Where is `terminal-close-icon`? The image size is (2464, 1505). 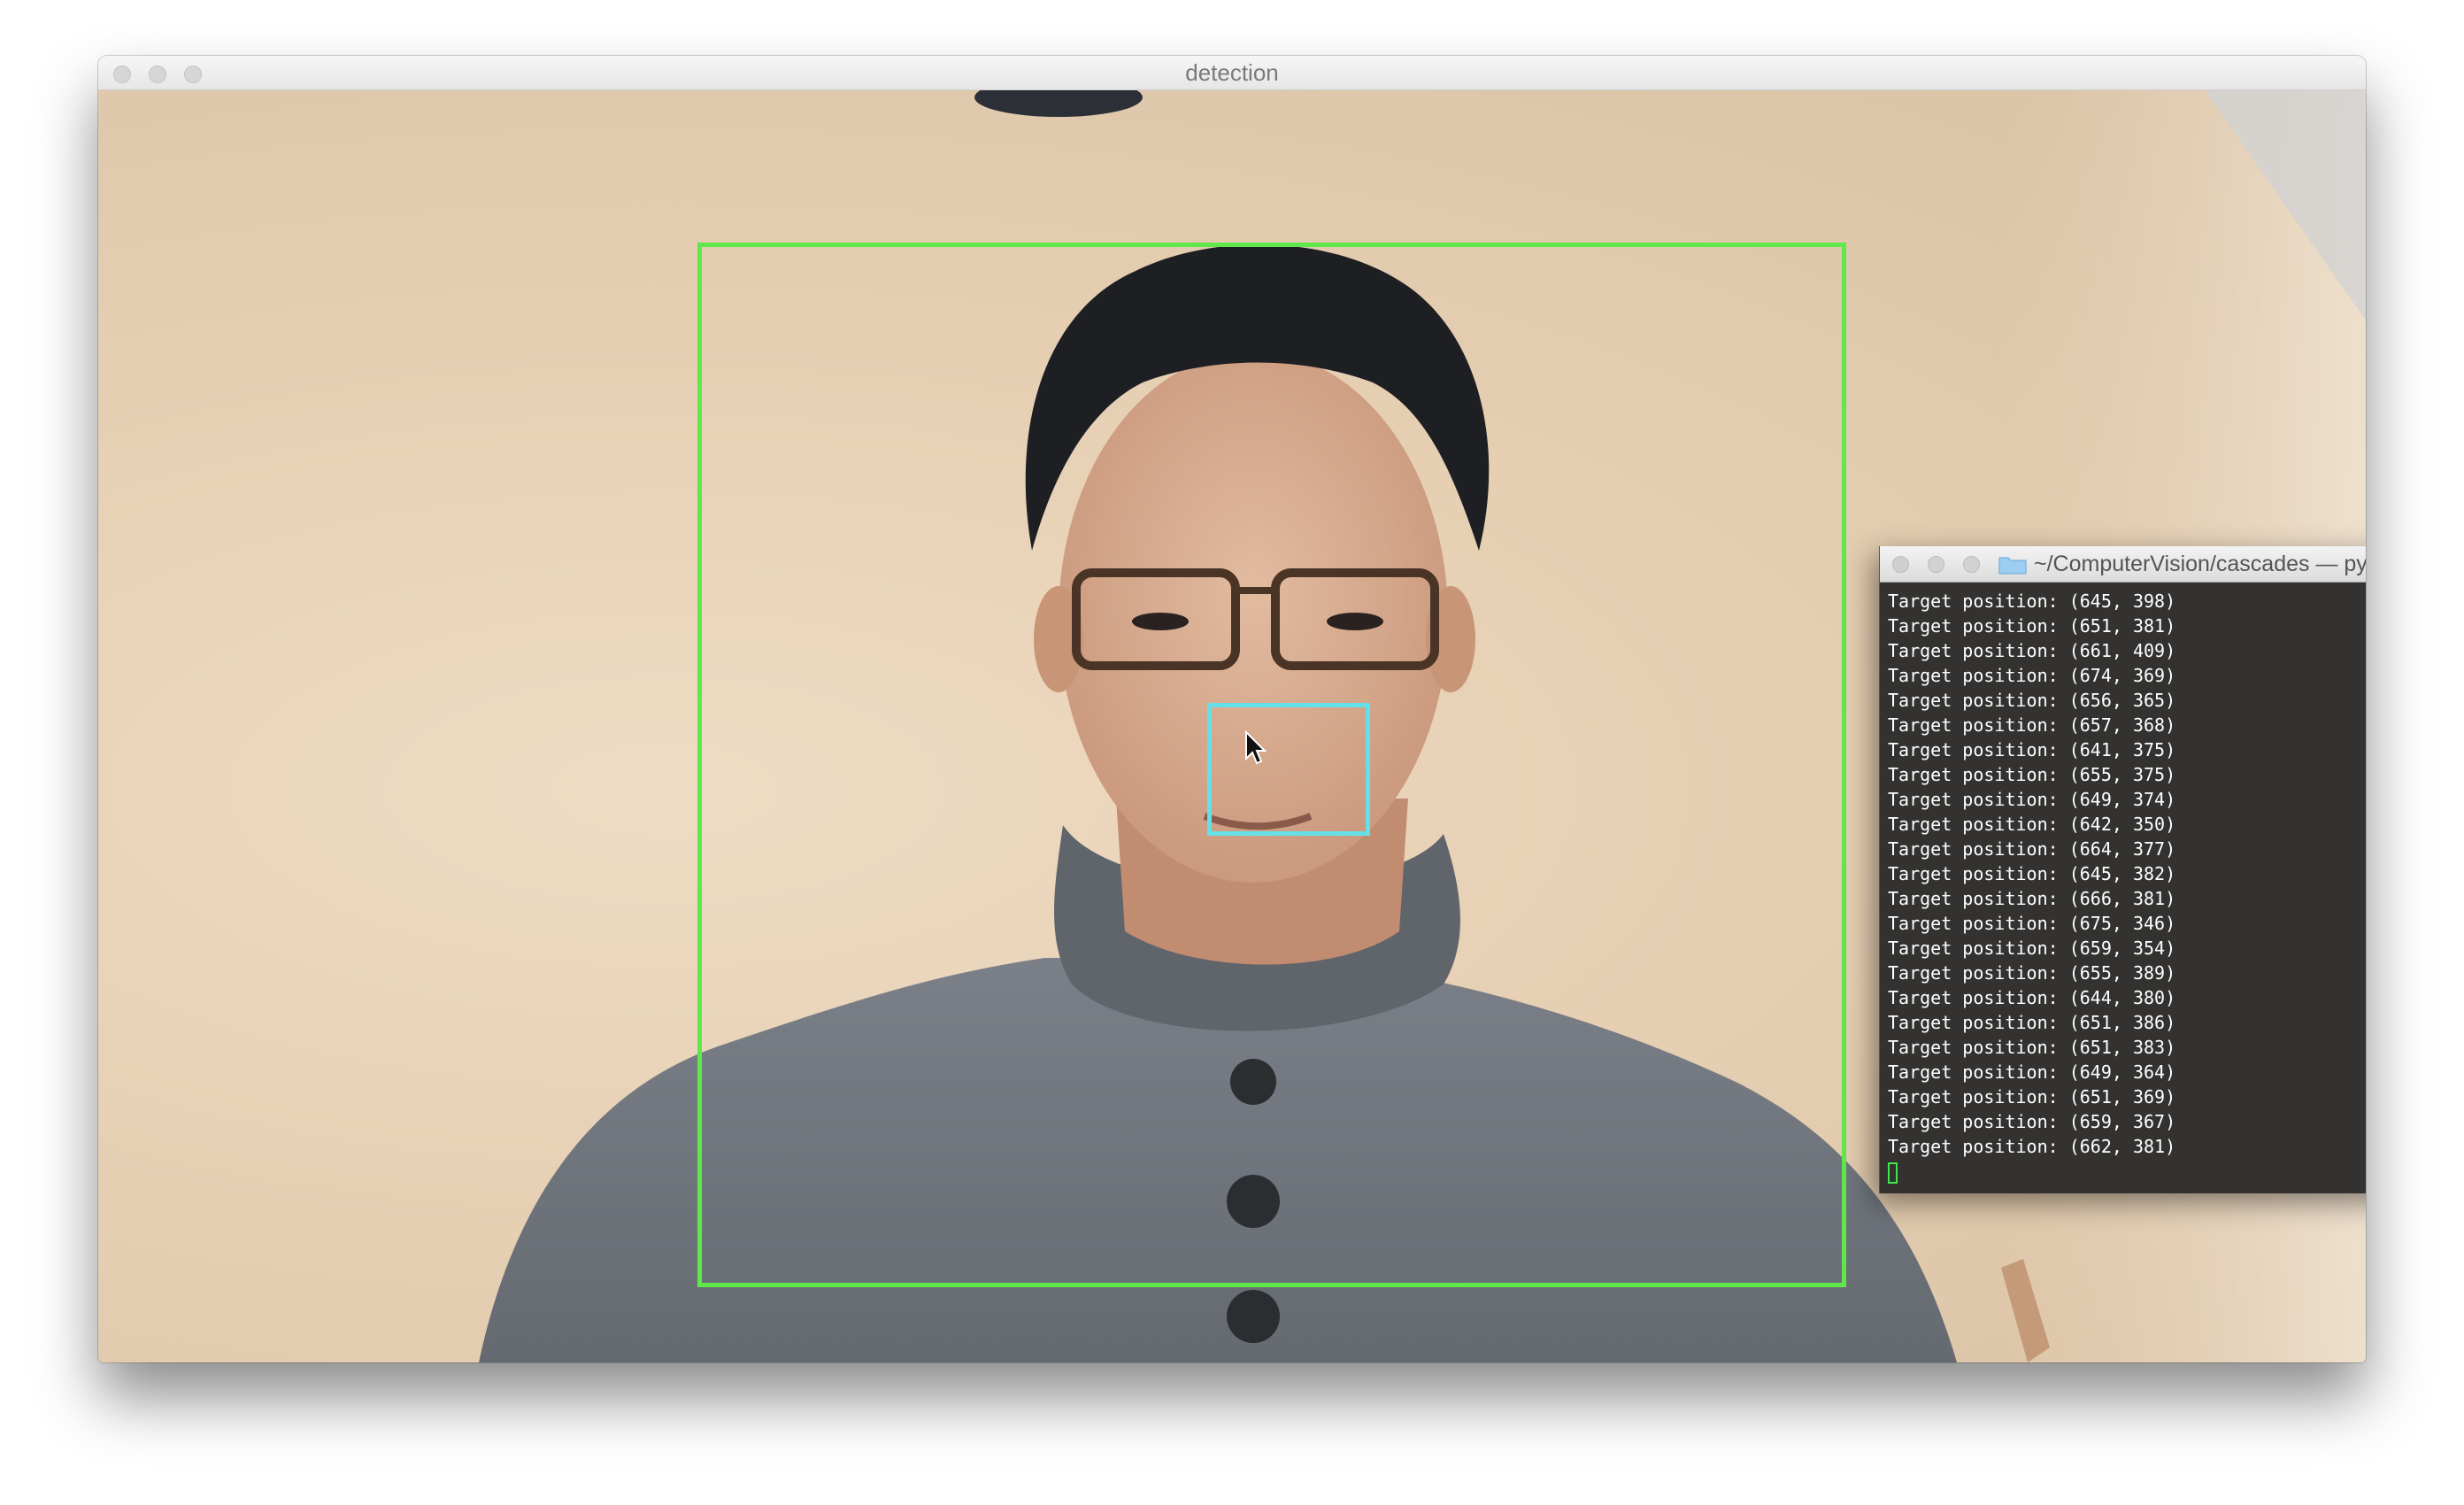
terminal-close-icon is located at coordinates (1901, 564).